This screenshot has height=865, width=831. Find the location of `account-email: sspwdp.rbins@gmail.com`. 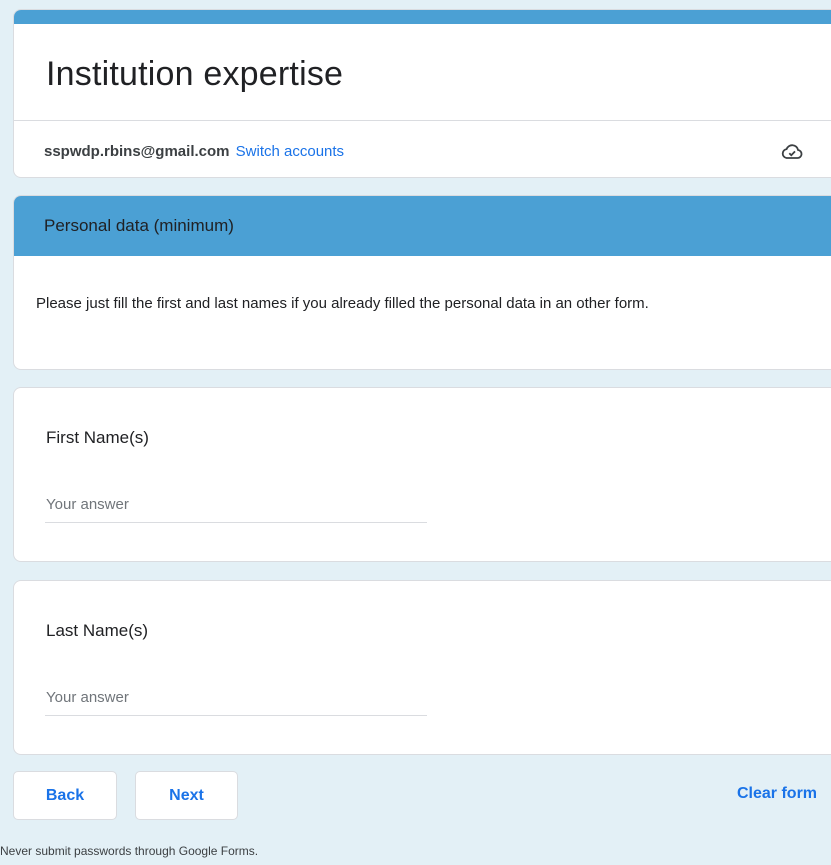

account-email: sspwdp.rbins@gmail.com is located at coordinates (137, 151).